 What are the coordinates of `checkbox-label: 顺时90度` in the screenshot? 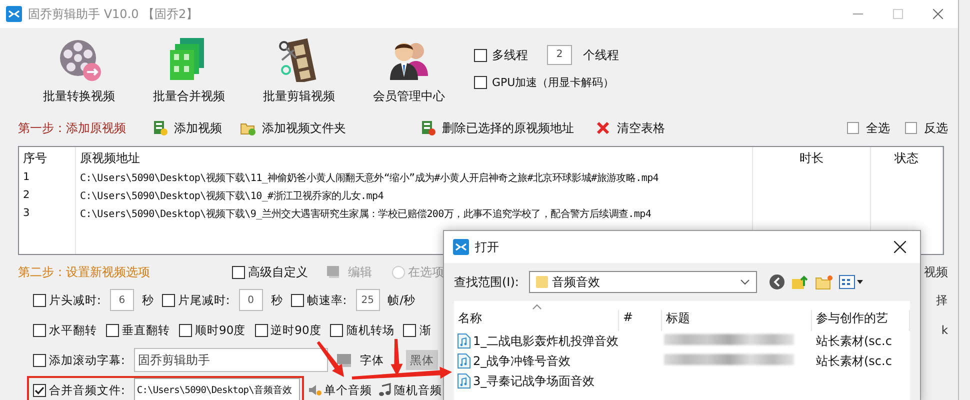 It's located at (220, 330).